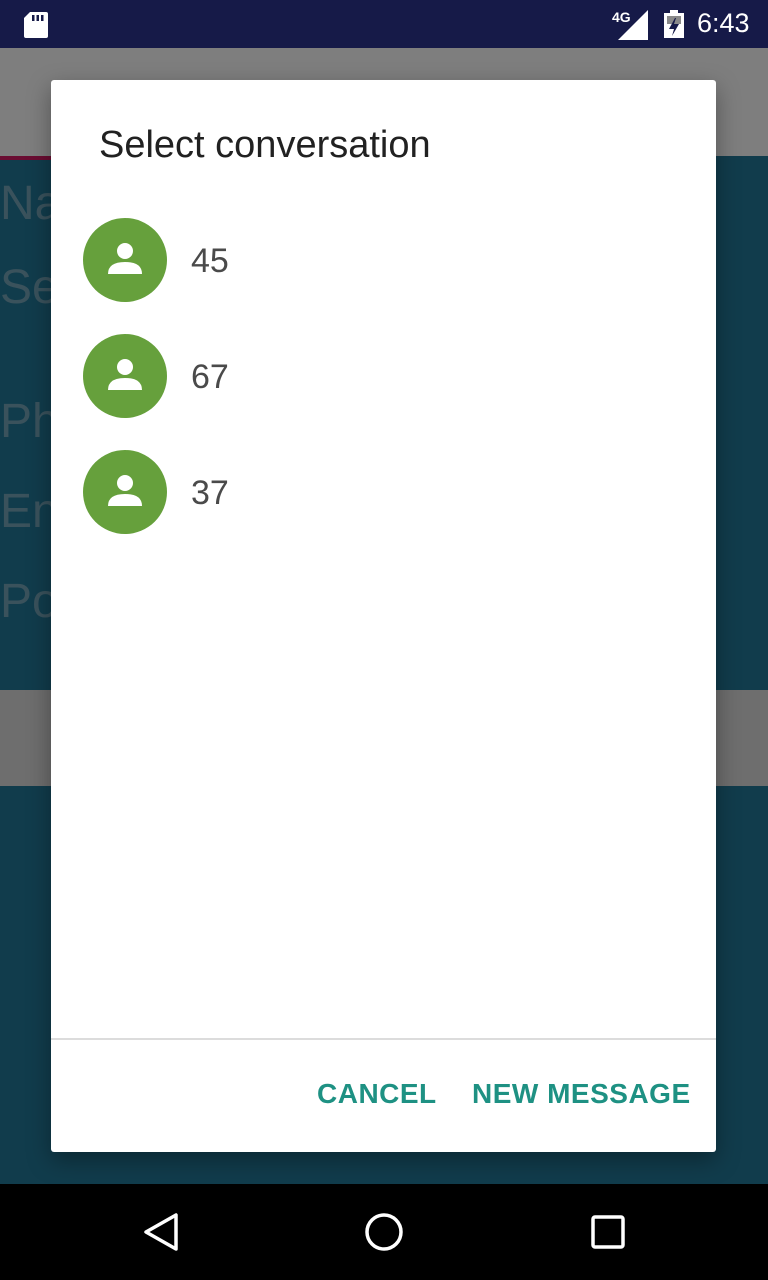  What do you see at coordinates (723, 23) in the screenshot?
I see `clock: 6:43` at bounding box center [723, 23].